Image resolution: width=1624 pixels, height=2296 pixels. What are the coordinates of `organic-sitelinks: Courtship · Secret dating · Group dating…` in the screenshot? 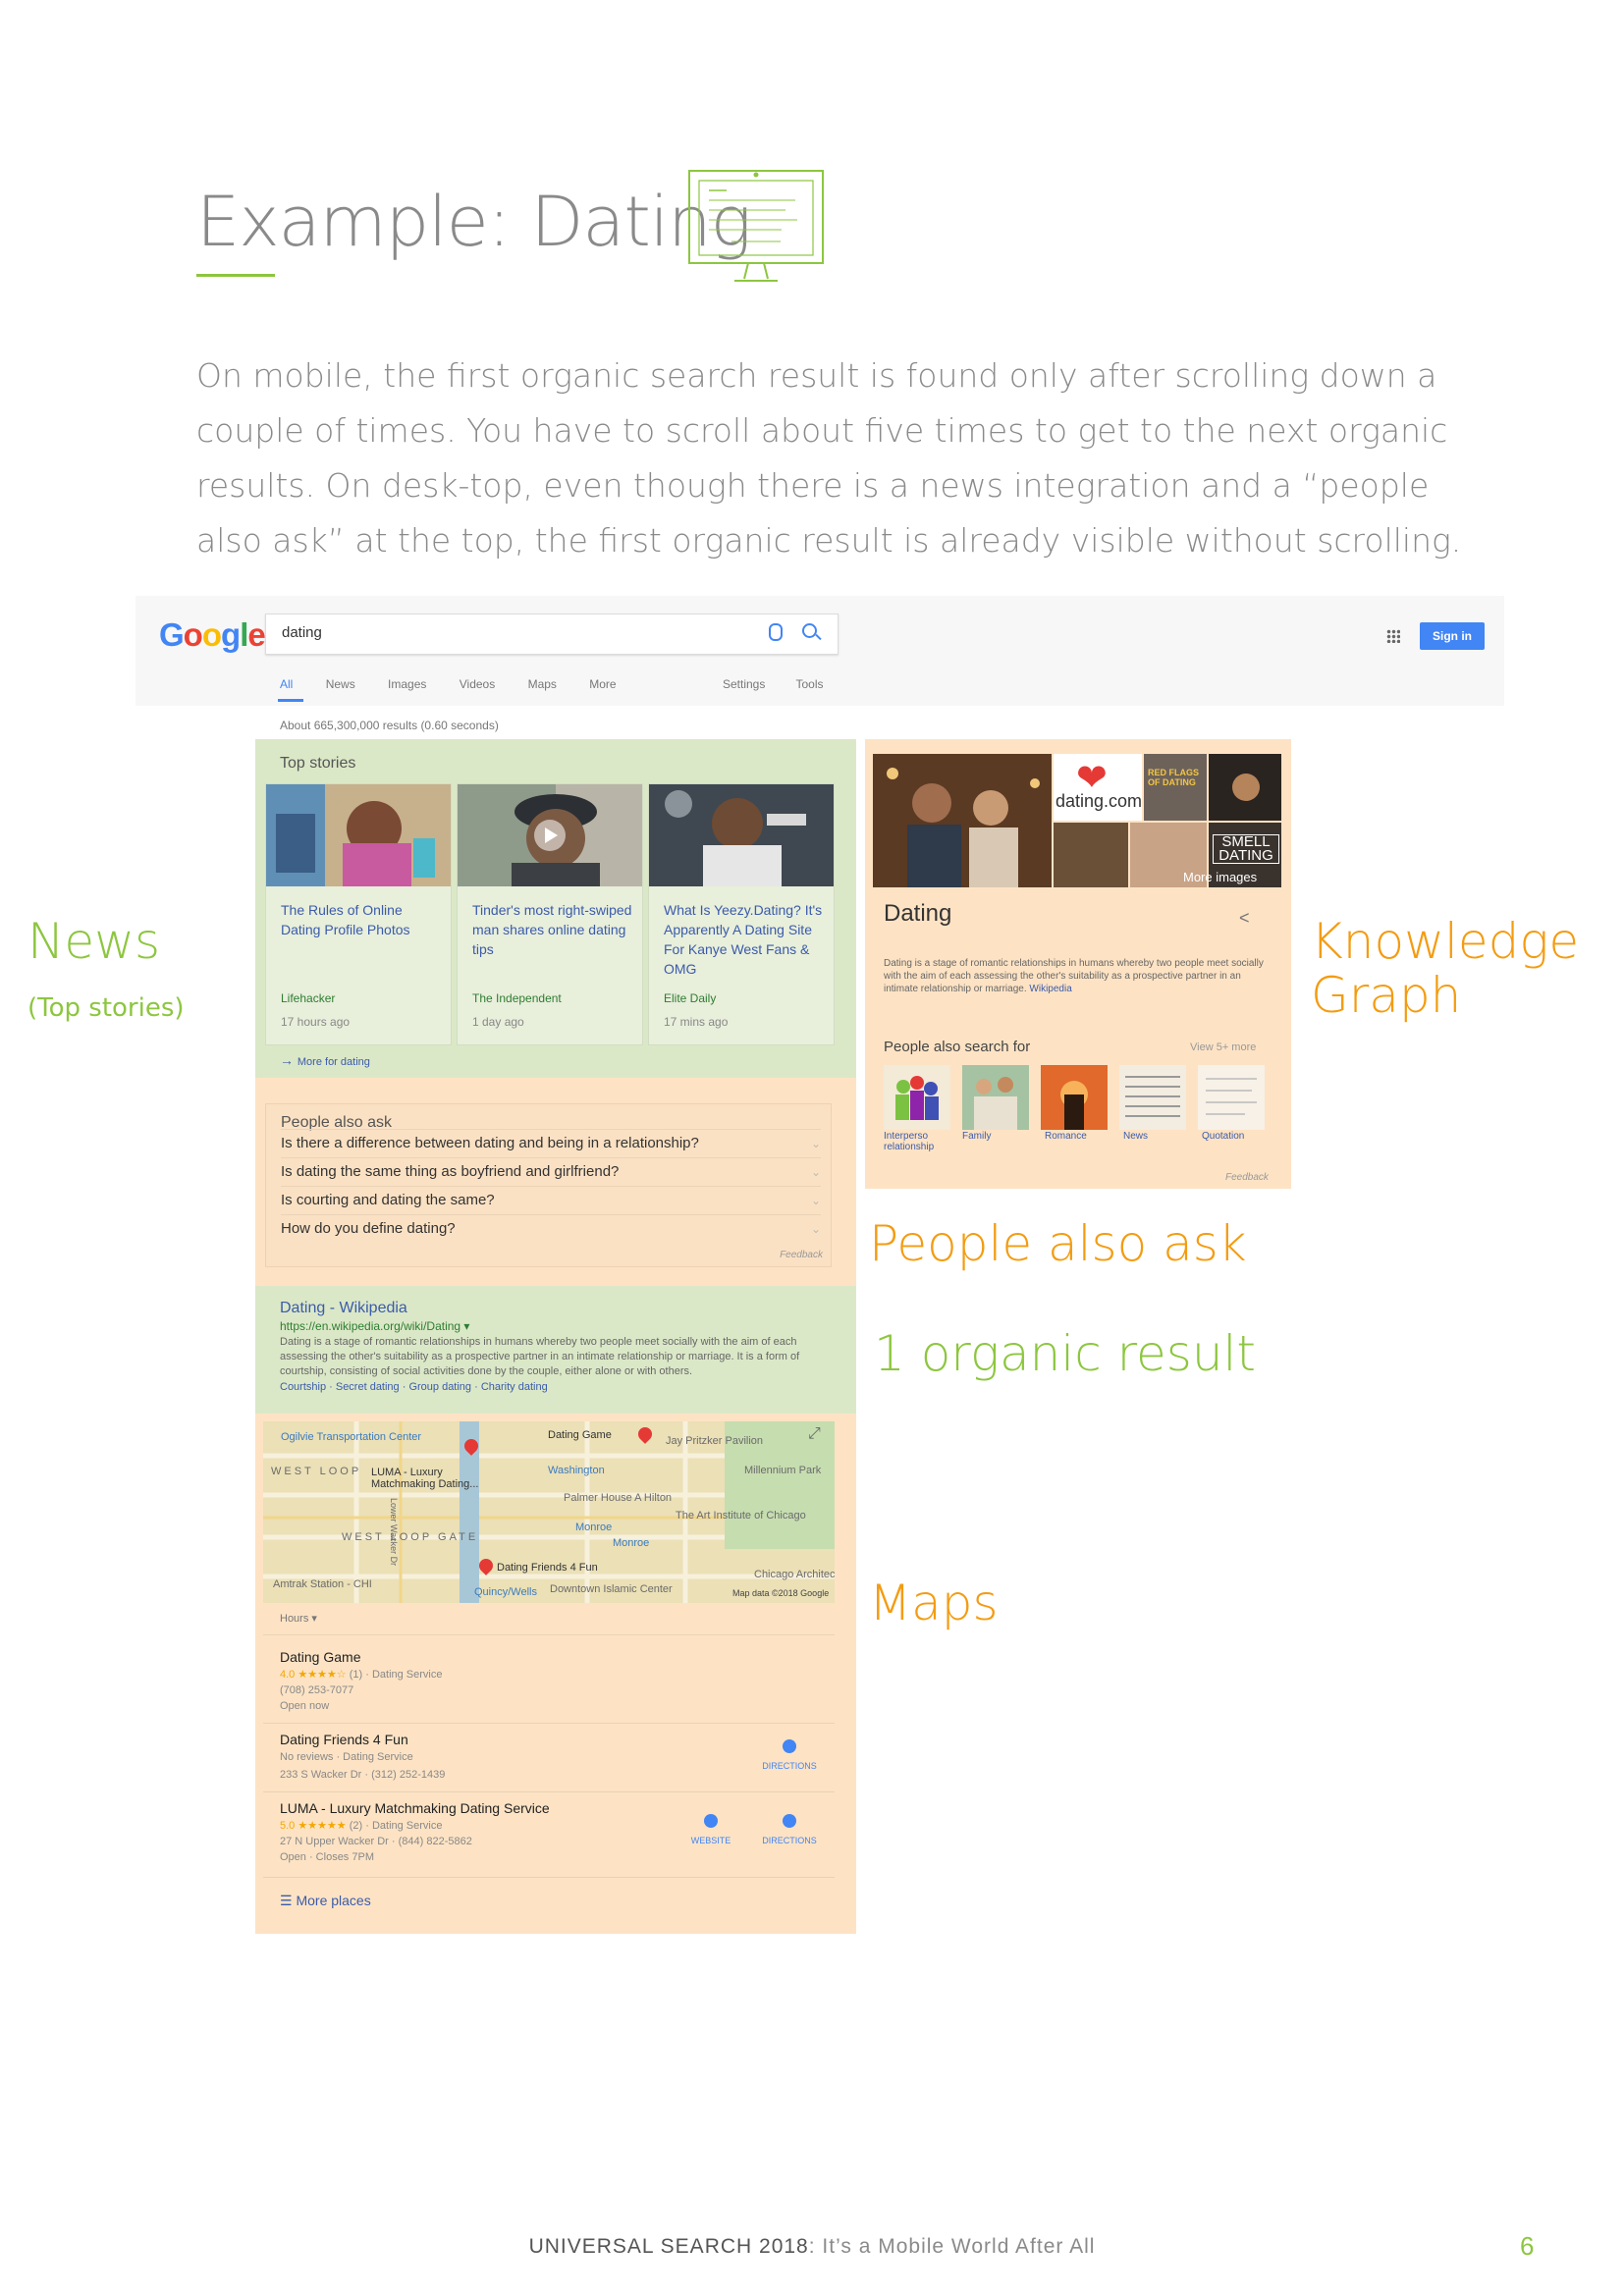 It's located at (414, 1387).